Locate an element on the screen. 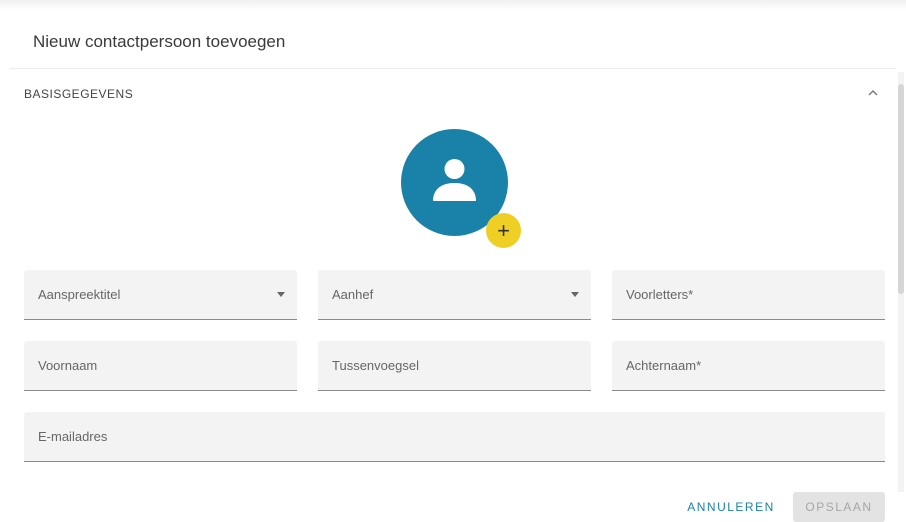 The image size is (906, 522). voornaam-input is located at coordinates (160, 365).